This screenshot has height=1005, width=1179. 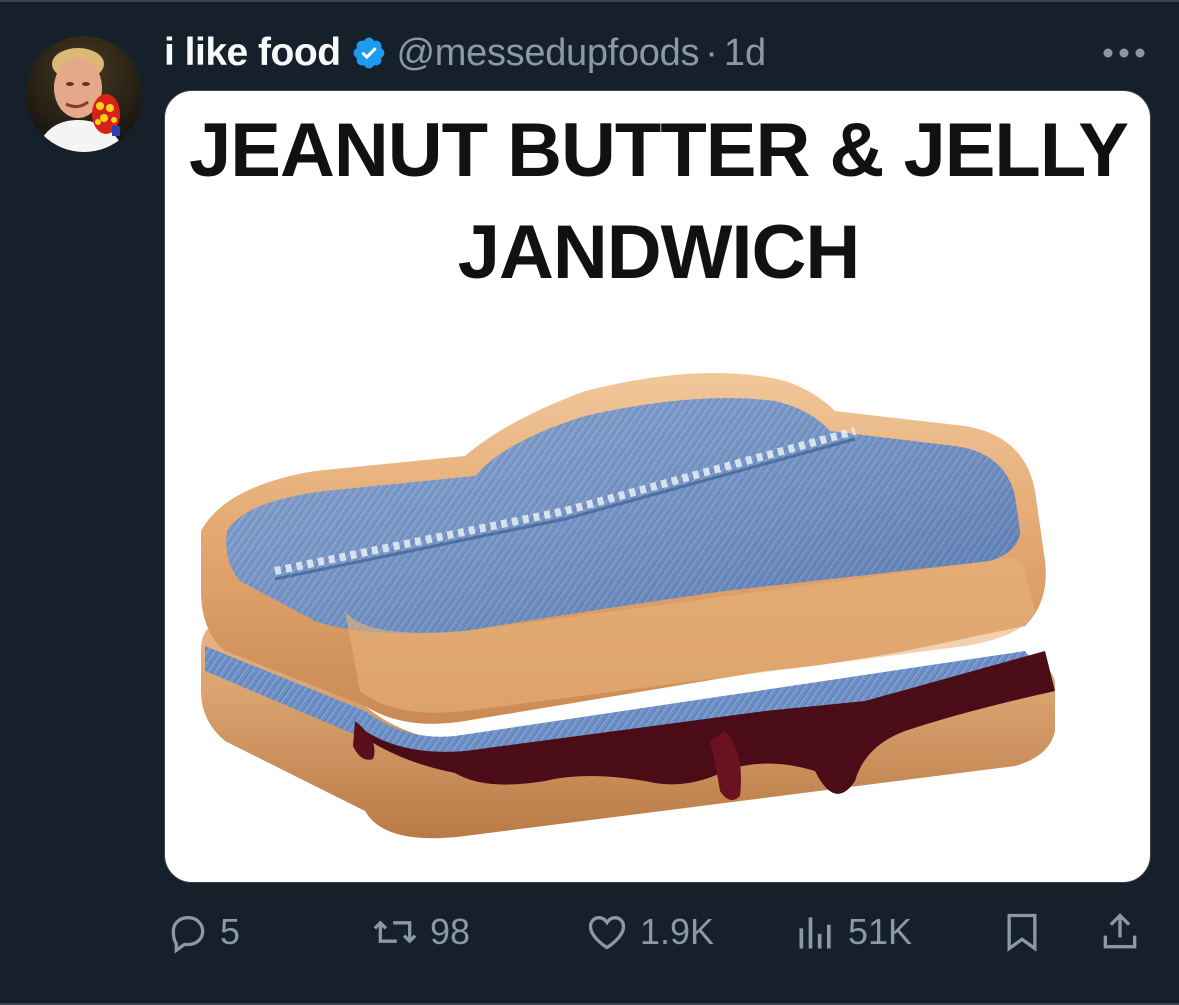 What do you see at coordinates (188, 935) in the screenshot?
I see `reply-icon` at bounding box center [188, 935].